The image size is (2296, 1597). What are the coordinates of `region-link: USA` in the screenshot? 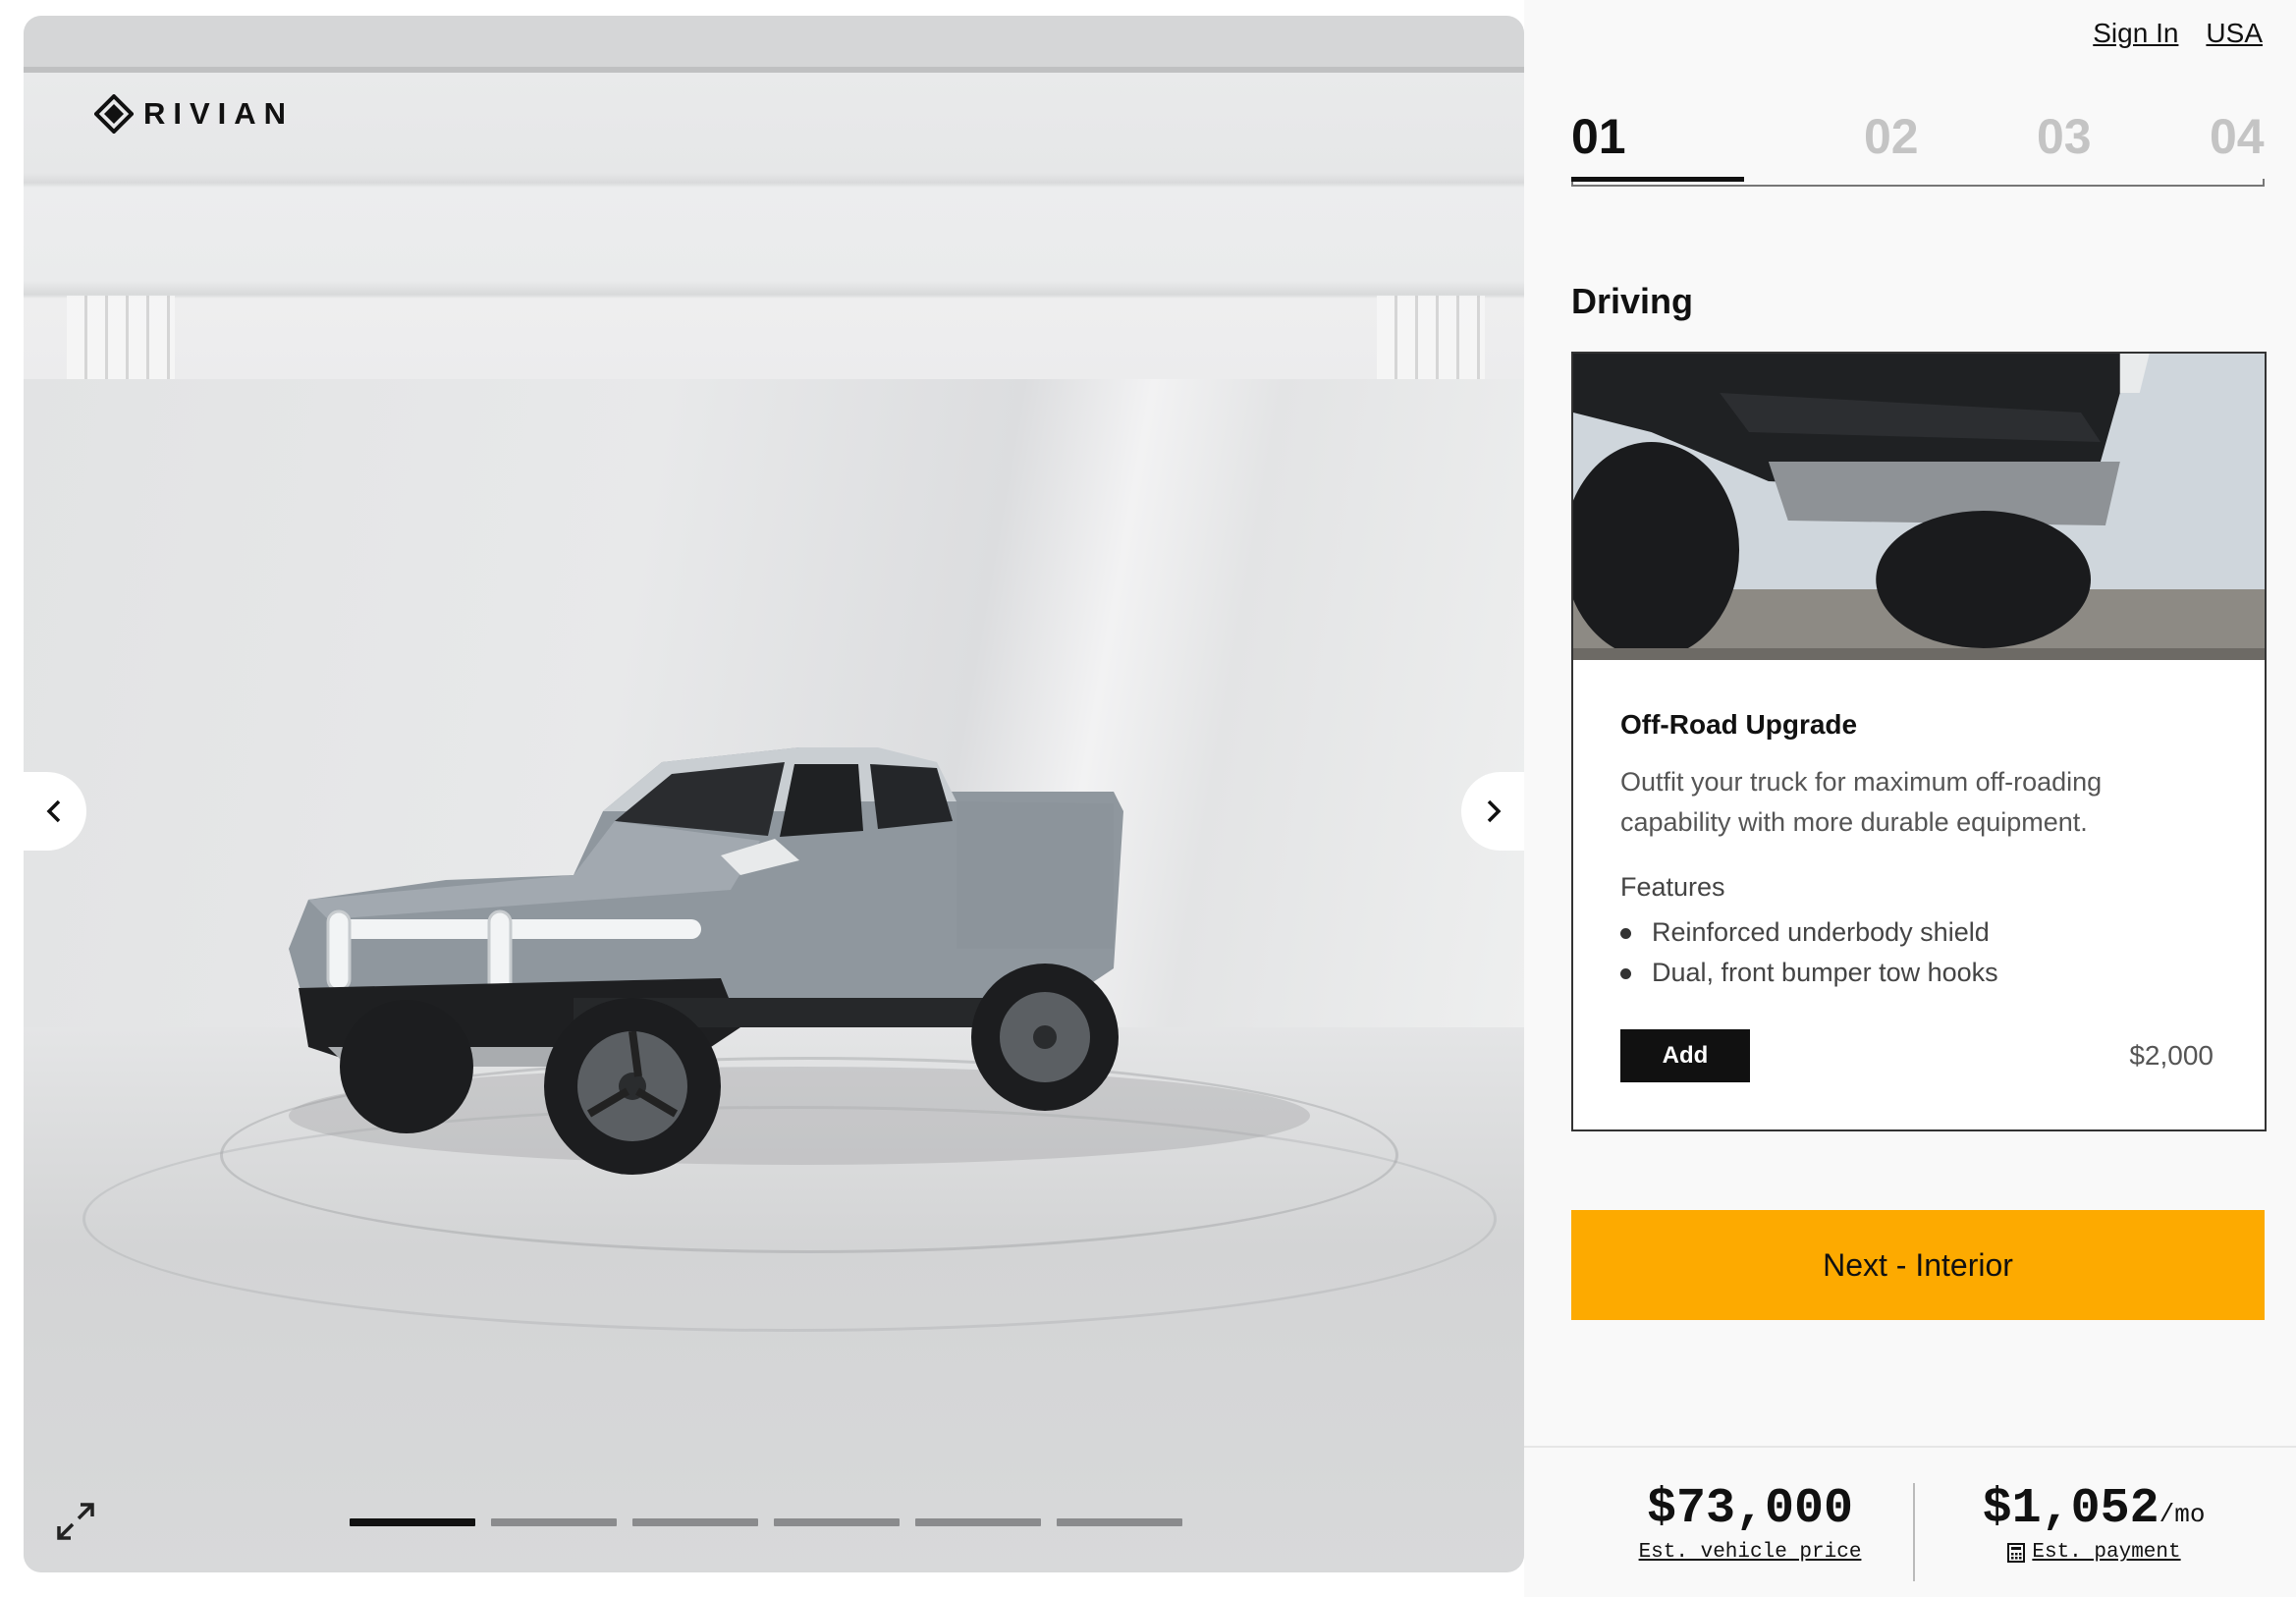 It's located at (2234, 33).